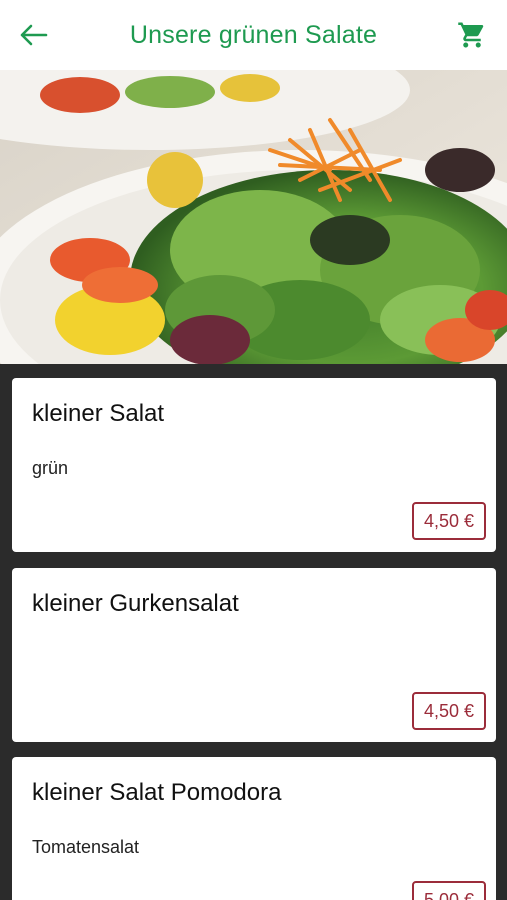 Image resolution: width=507 pixels, height=900 pixels. I want to click on app-header: Unsere grünen Salate, so click(253, 35).